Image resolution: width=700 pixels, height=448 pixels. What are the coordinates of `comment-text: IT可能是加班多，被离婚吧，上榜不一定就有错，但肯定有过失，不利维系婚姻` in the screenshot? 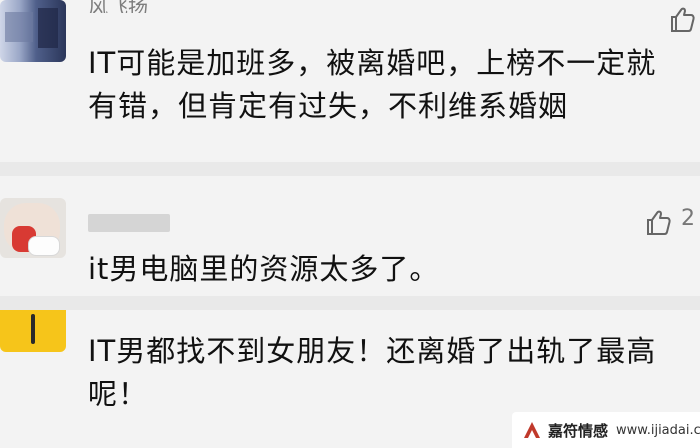 It's located at (372, 84).